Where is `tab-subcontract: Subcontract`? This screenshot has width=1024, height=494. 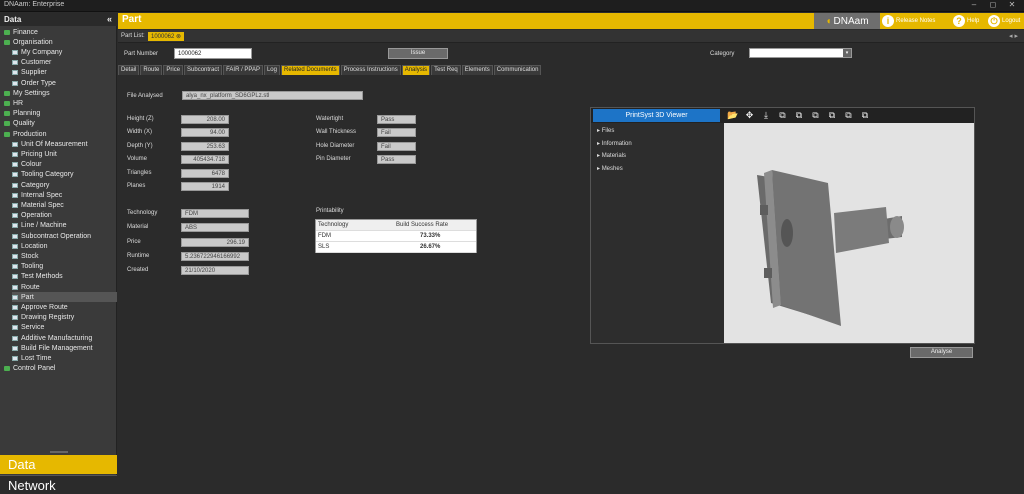 tab-subcontract: Subcontract is located at coordinates (203, 70).